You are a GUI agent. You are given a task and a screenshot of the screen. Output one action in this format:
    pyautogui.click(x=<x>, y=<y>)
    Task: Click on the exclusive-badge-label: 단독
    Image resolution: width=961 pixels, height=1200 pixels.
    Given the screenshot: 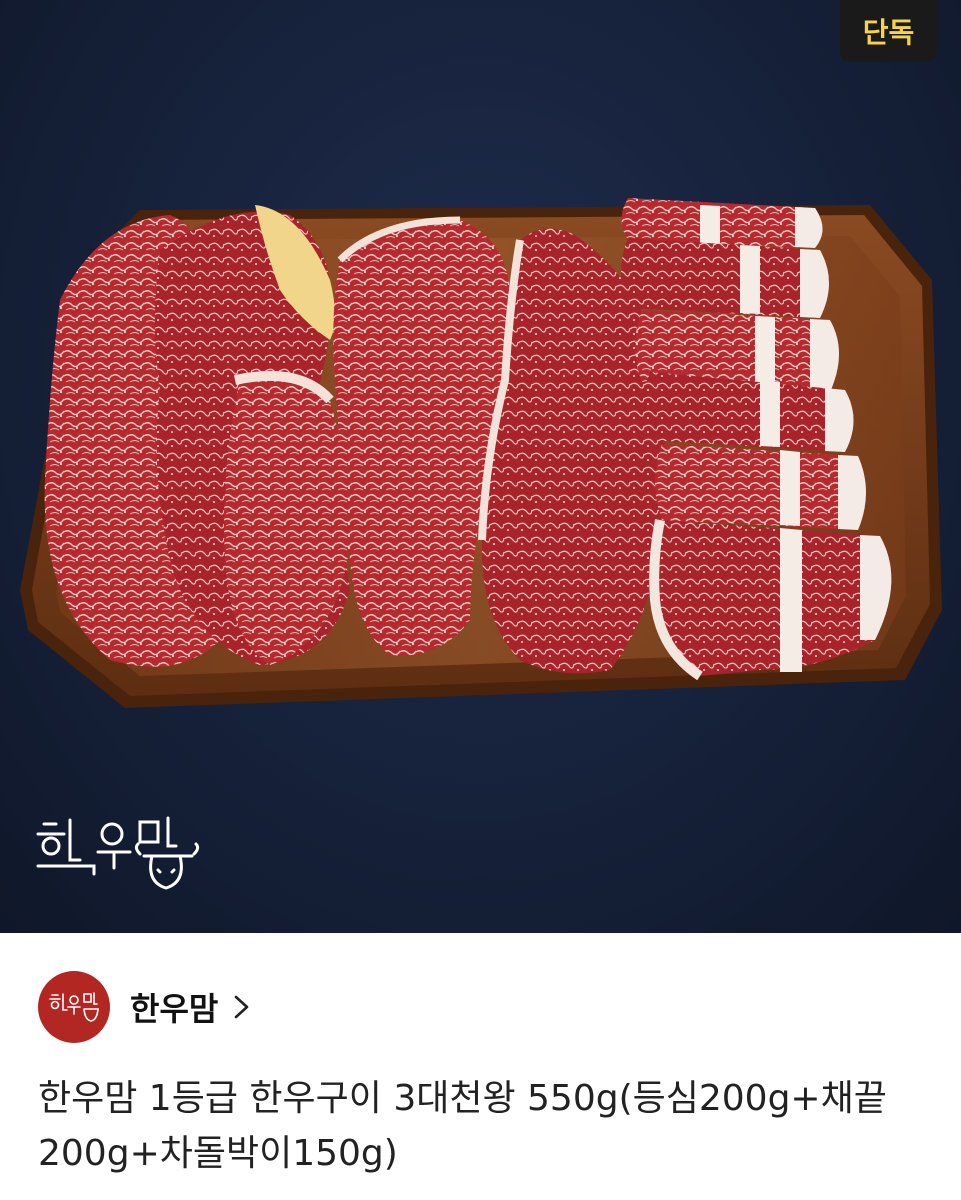 What is the action you would take?
    pyautogui.click(x=888, y=32)
    